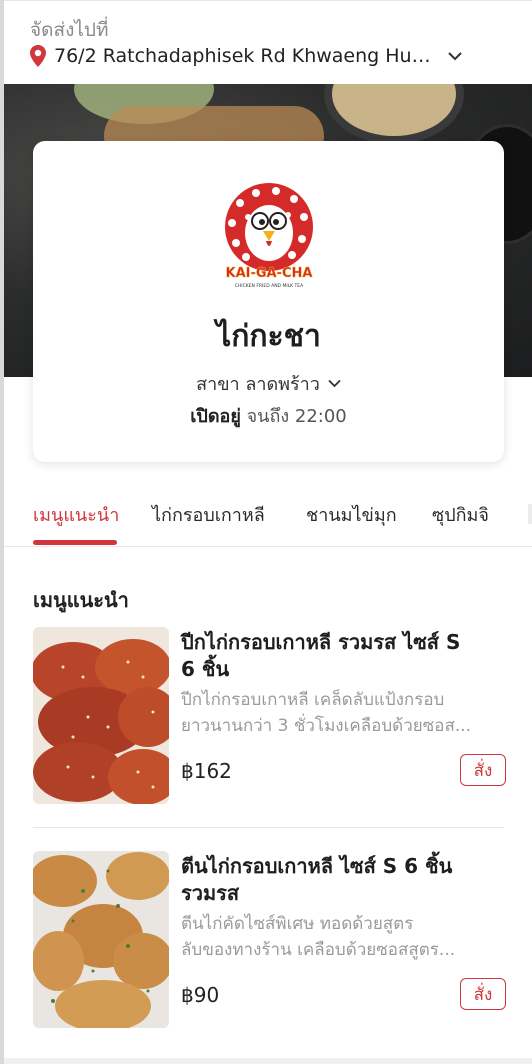  I want to click on screen-edge, so click(2, 532).